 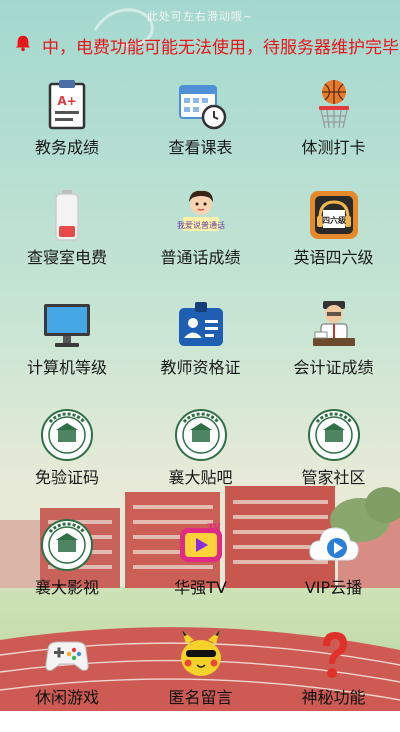 I want to click on tile-campus-video: 襄大影视, so click(x=67, y=567).